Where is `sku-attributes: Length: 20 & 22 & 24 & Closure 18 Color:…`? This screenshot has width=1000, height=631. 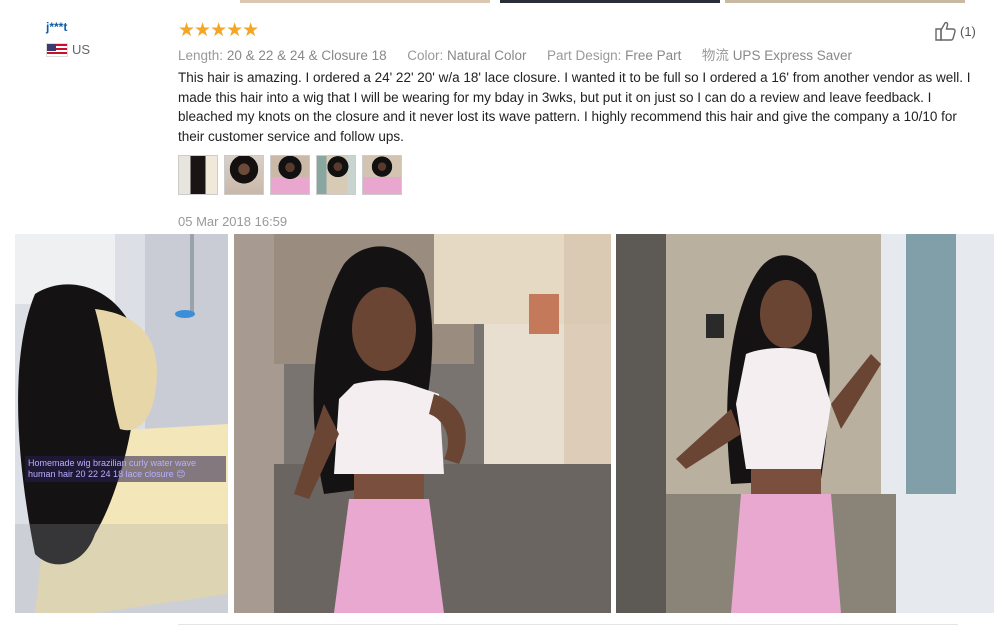
sku-attributes: Length: 20 & 22 & 24 & Closure 18 Color:… is located at coordinates (515, 54).